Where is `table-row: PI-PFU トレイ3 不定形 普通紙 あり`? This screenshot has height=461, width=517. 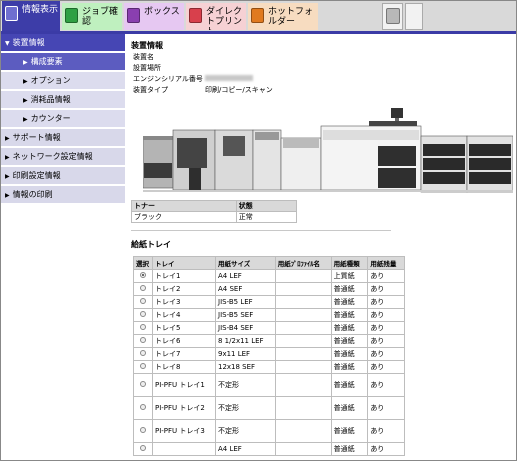 table-row: PI-PFU トレイ3 不定形 普通紙 あり is located at coordinates (269, 431).